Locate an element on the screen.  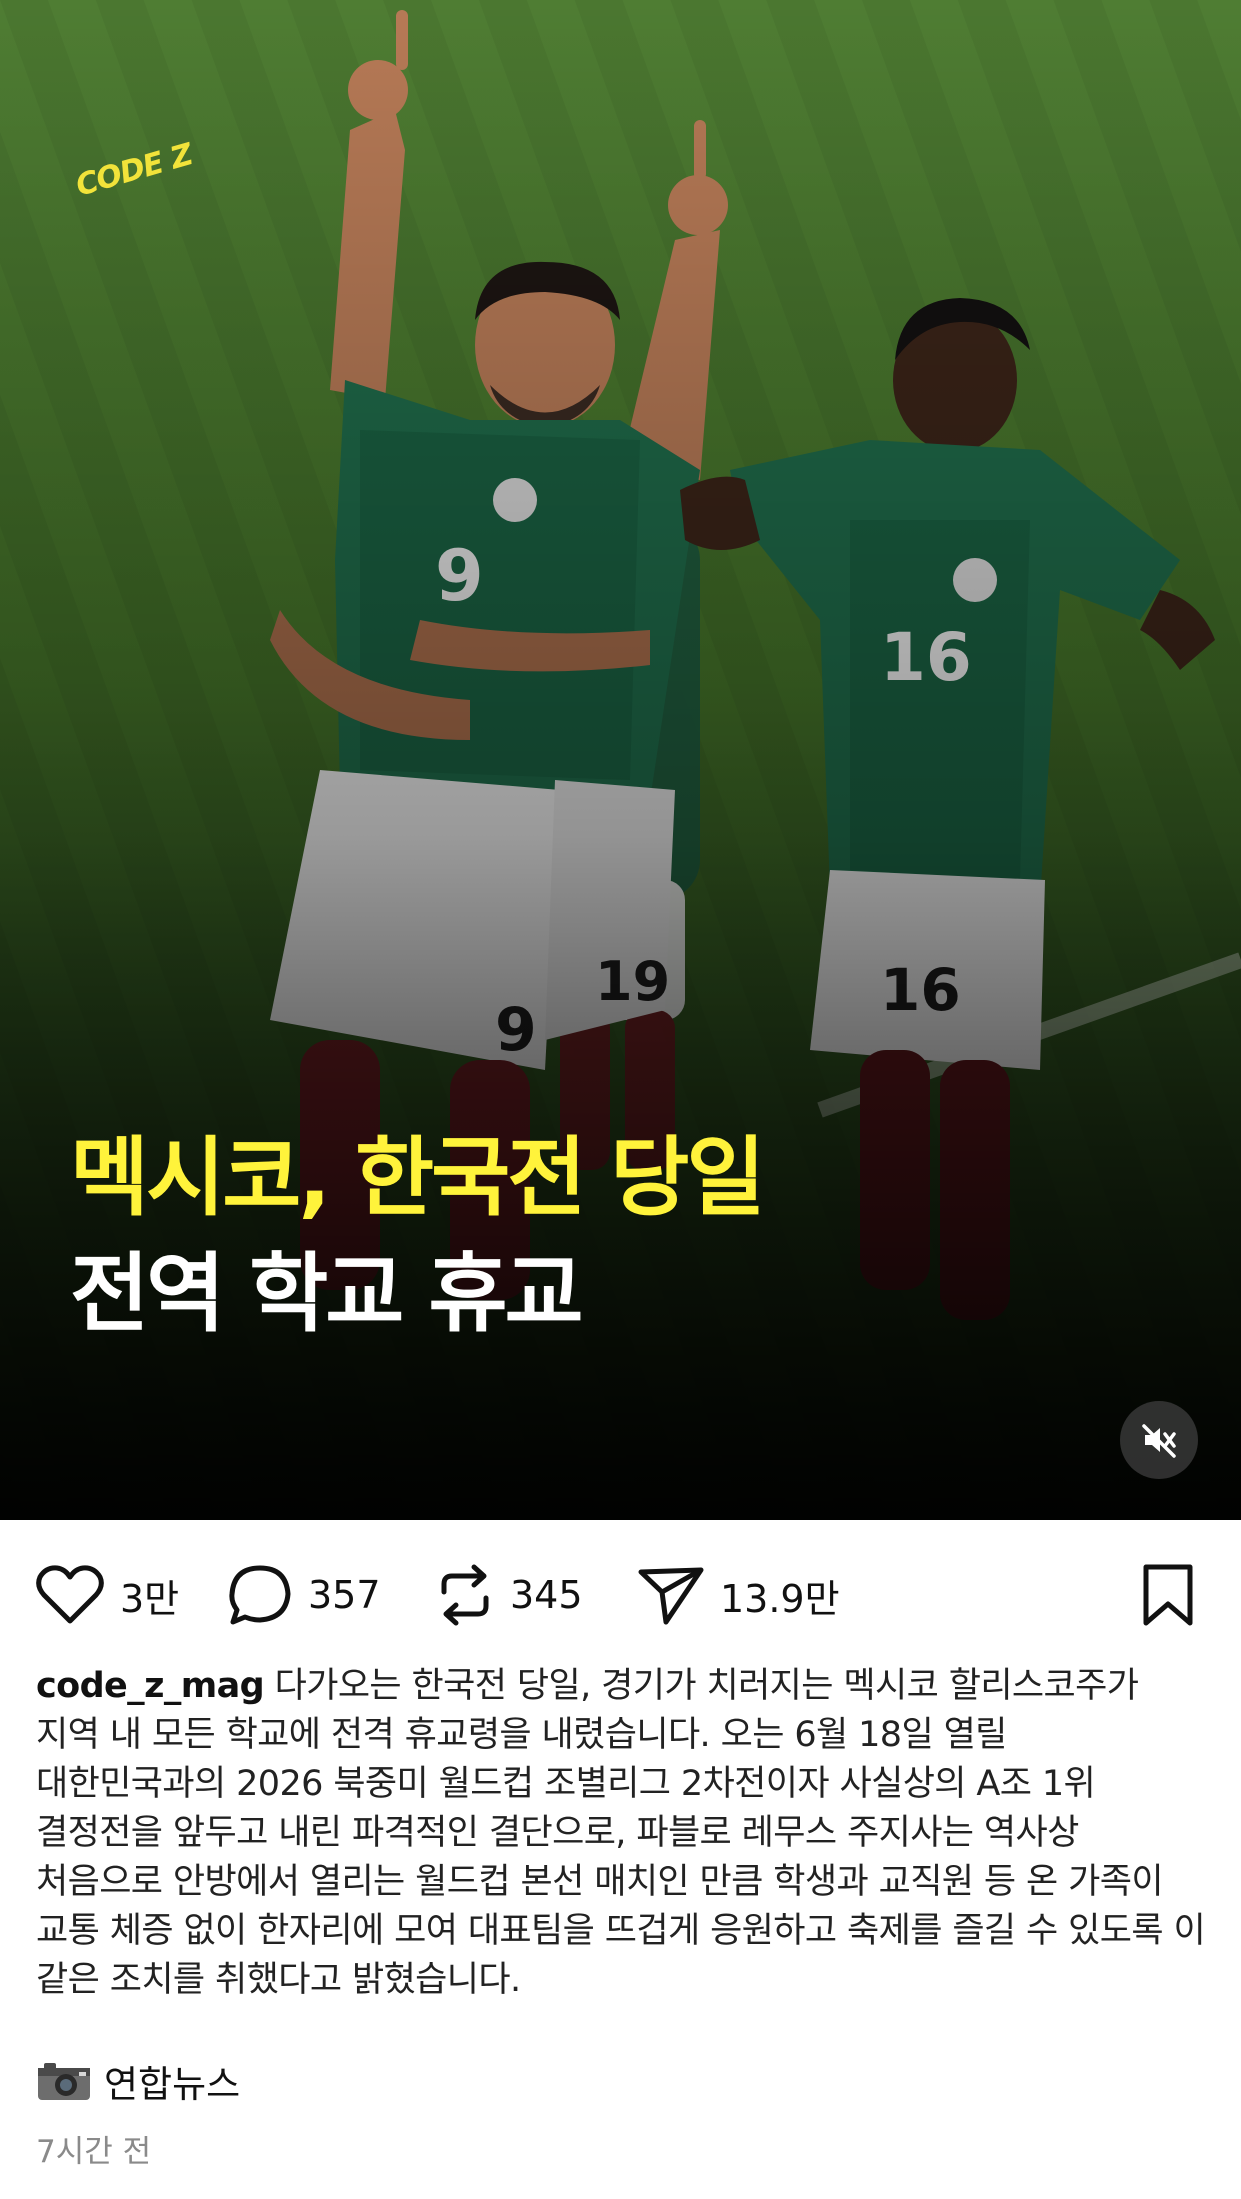
headline-subtitle: 전역 학교 휴교 is located at coordinates (327, 1294).